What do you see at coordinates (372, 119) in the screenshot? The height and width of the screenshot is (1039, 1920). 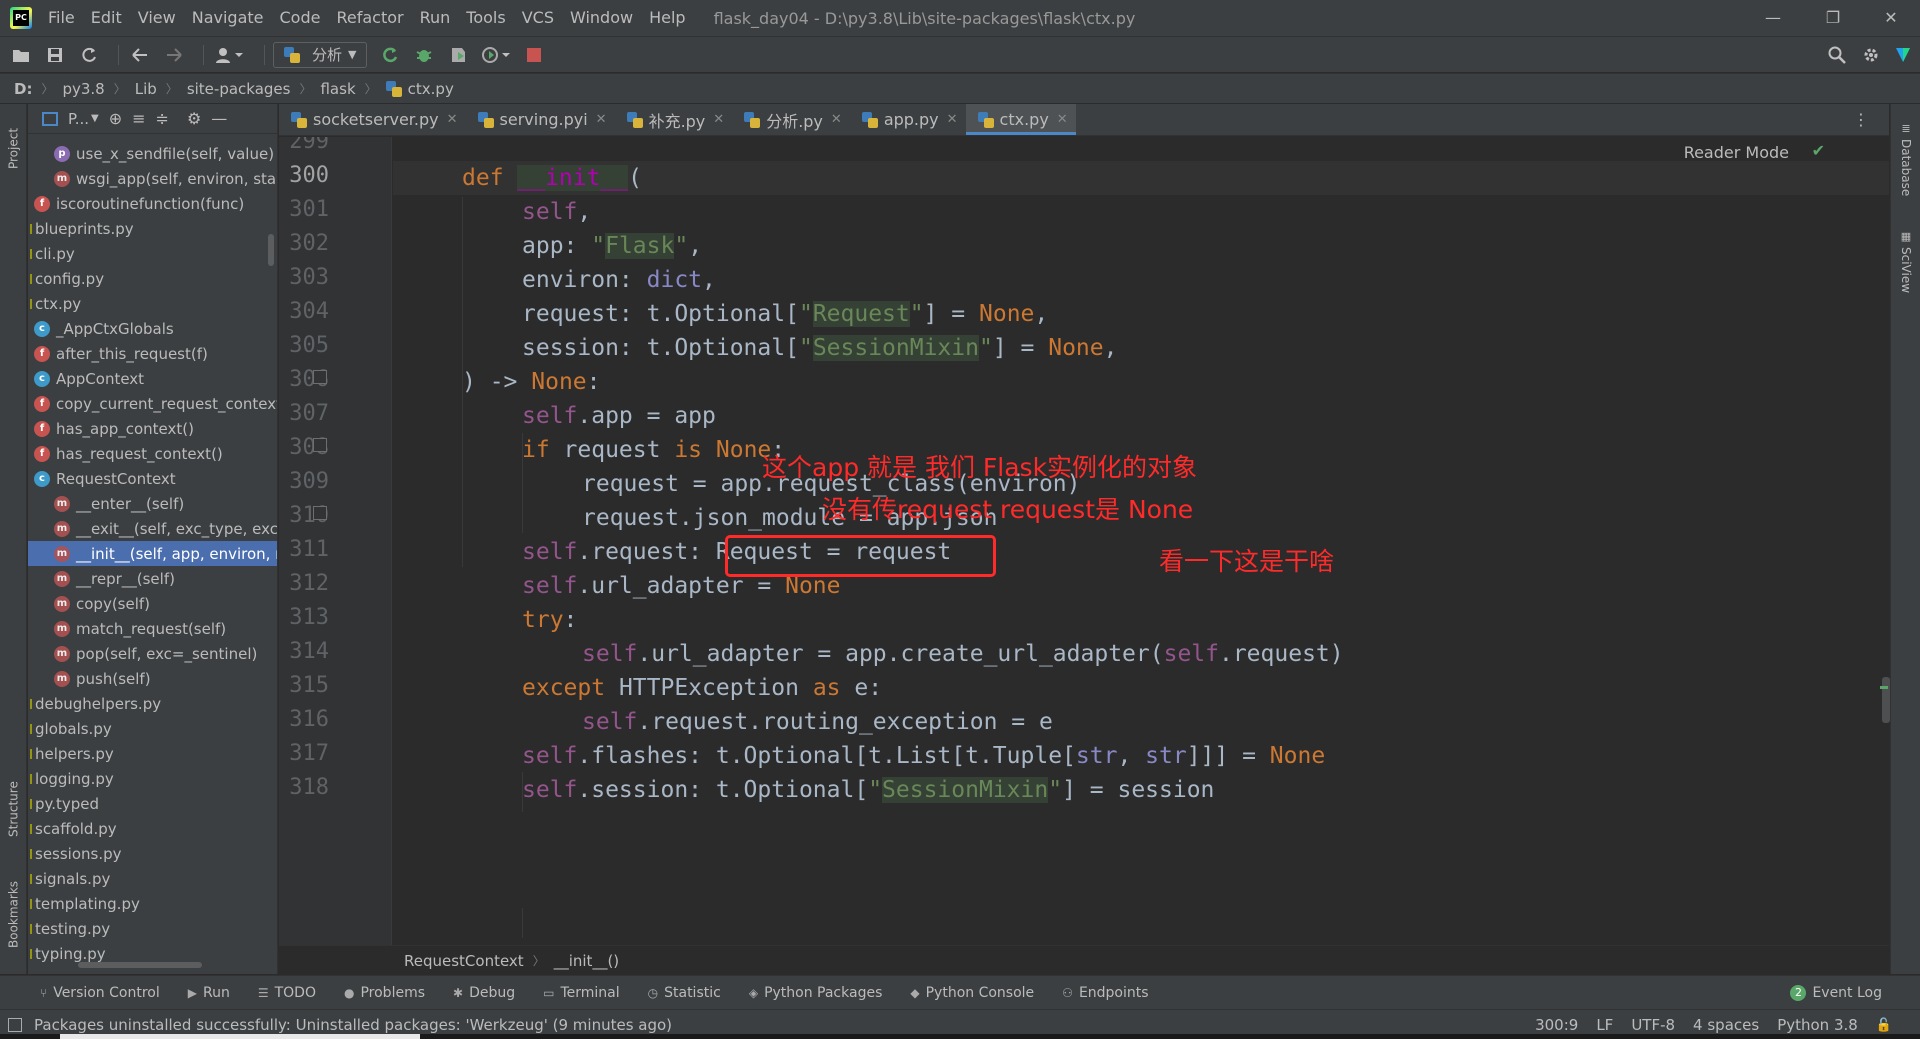 I see `editor-tab: socketserver.py ✕` at bounding box center [372, 119].